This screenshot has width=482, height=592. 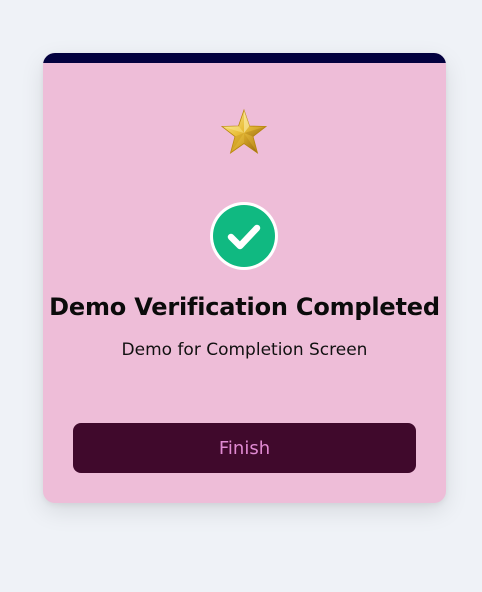 What do you see at coordinates (244, 133) in the screenshot?
I see `star-icon` at bounding box center [244, 133].